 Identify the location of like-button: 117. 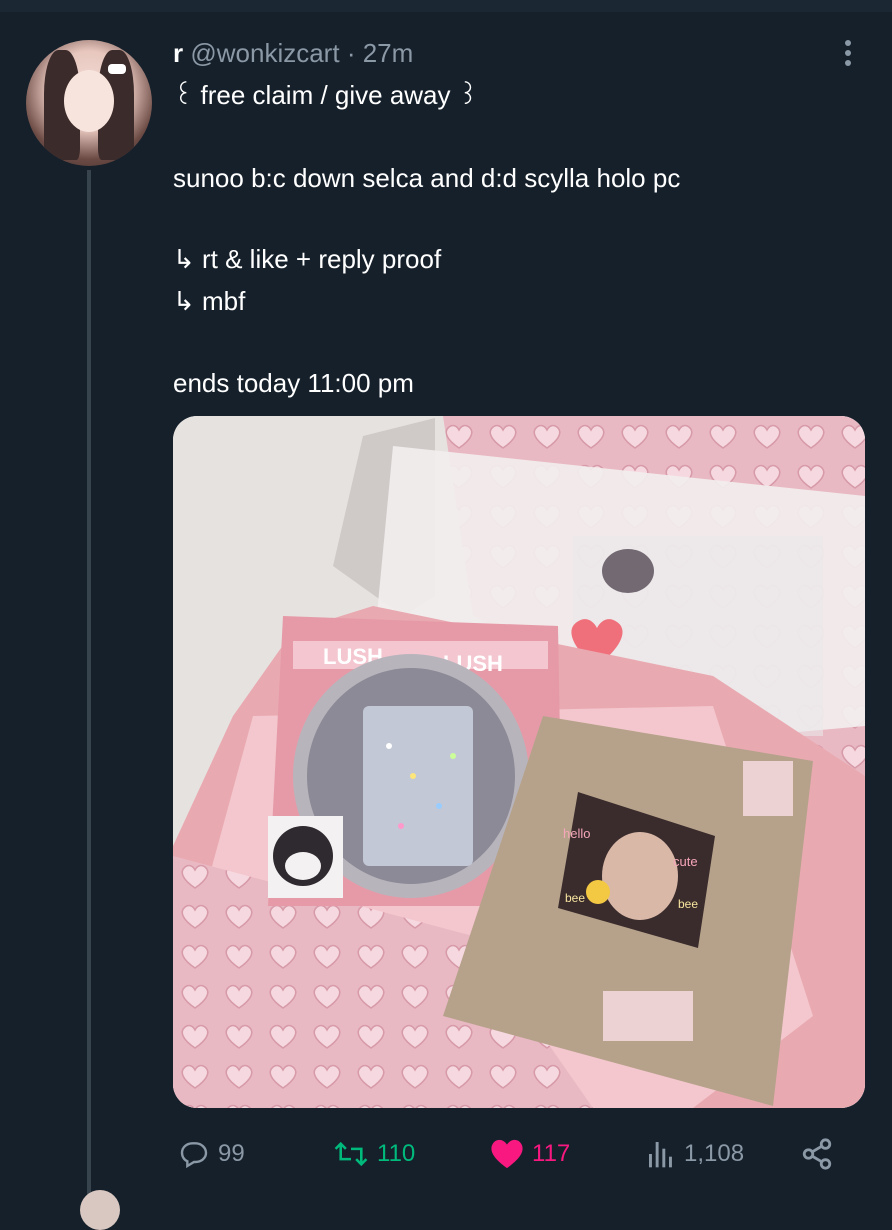
(530, 1154).